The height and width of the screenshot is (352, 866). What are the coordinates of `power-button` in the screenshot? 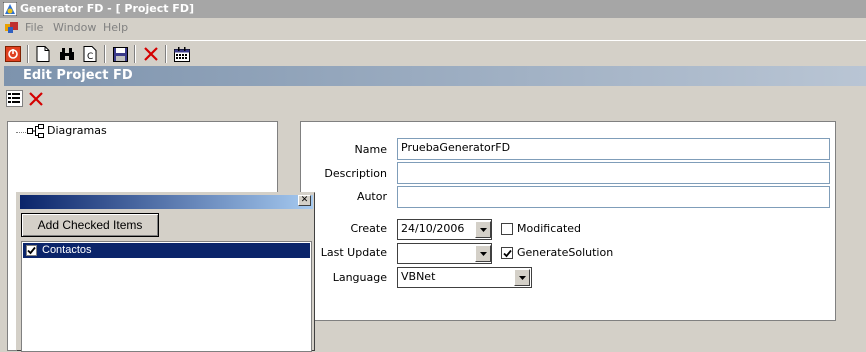 It's located at (13, 54).